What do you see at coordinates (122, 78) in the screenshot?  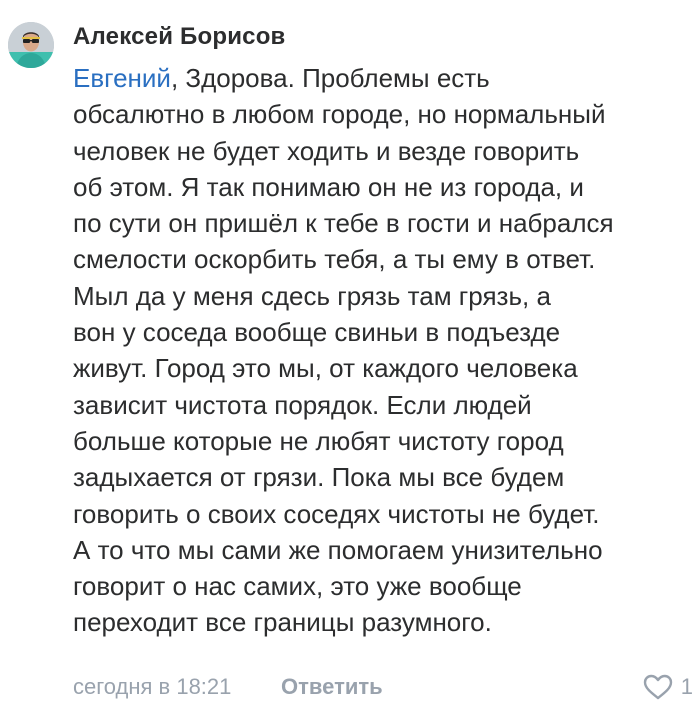 I see `mention-link: Евгений` at bounding box center [122, 78].